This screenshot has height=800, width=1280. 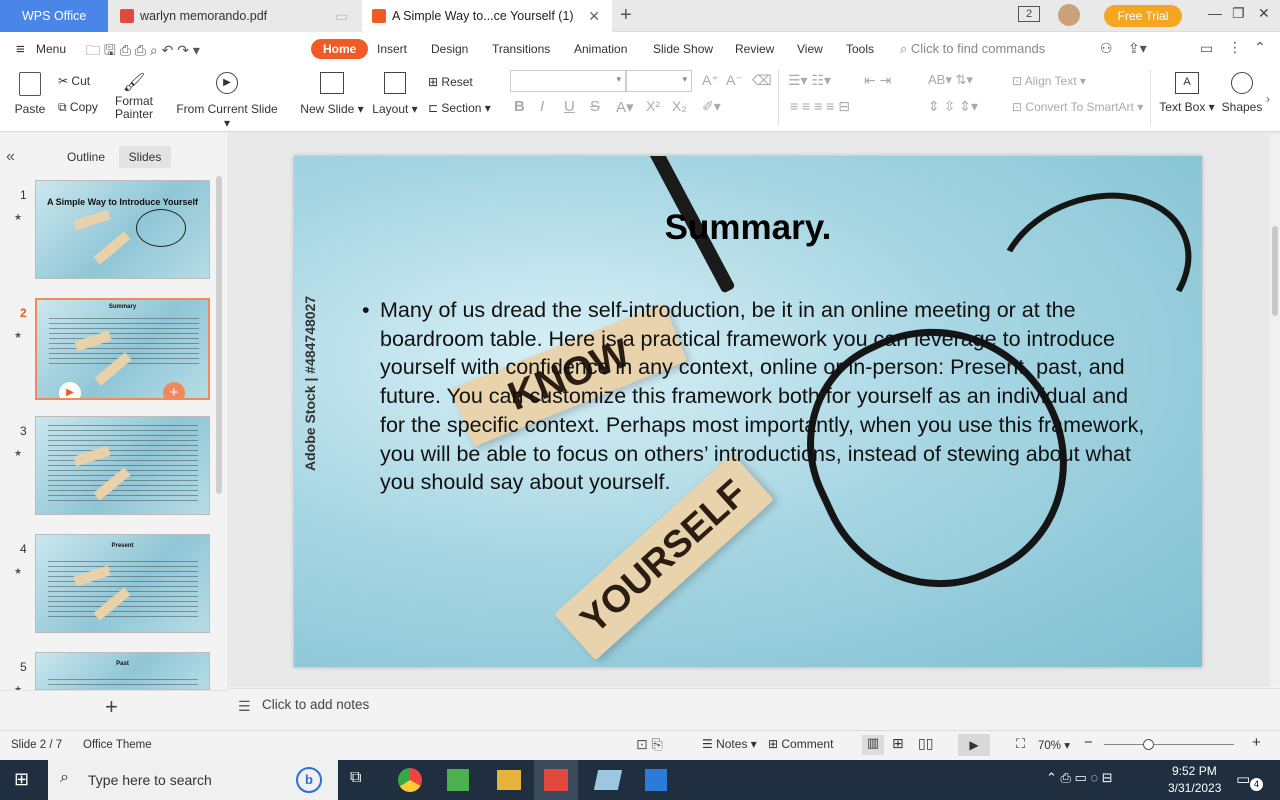 I want to click on line-spacing-icons: ⇕ ⇳ ⇕▾, so click(x=953, y=106).